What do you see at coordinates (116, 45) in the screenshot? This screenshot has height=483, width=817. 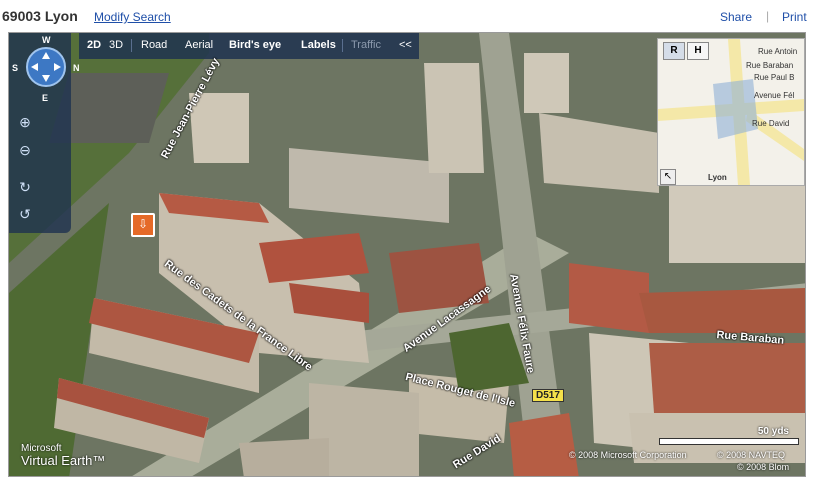 I see `mode-3d-button: 3D` at bounding box center [116, 45].